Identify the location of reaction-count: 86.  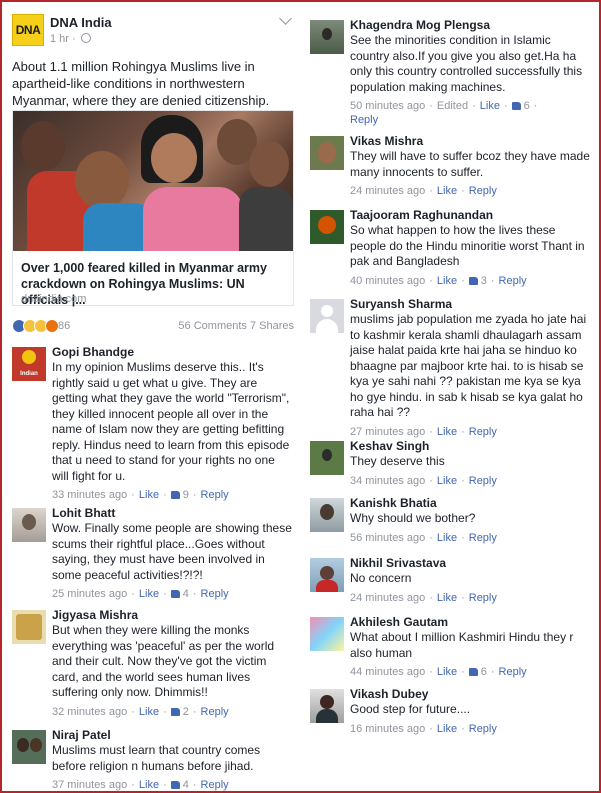
(64, 326).